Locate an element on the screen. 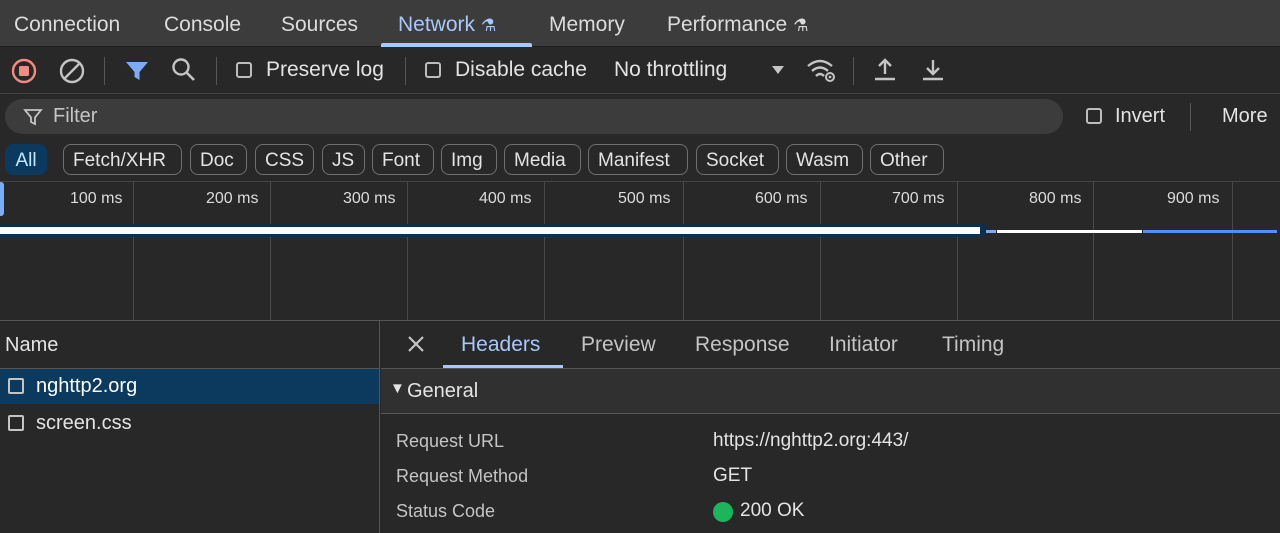 Image resolution: width=1280 pixels, height=533 pixels. chevron-down-icon is located at coordinates (778, 70).